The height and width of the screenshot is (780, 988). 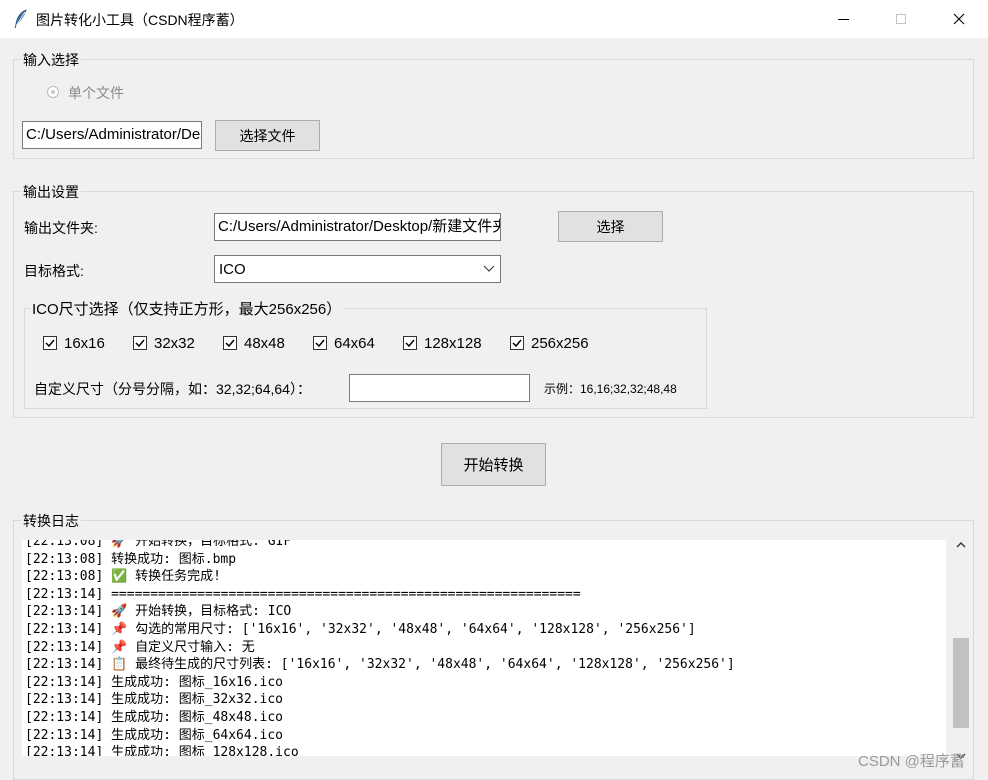 What do you see at coordinates (267, 135) in the screenshot?
I see `choose-file-button: 选择文件` at bounding box center [267, 135].